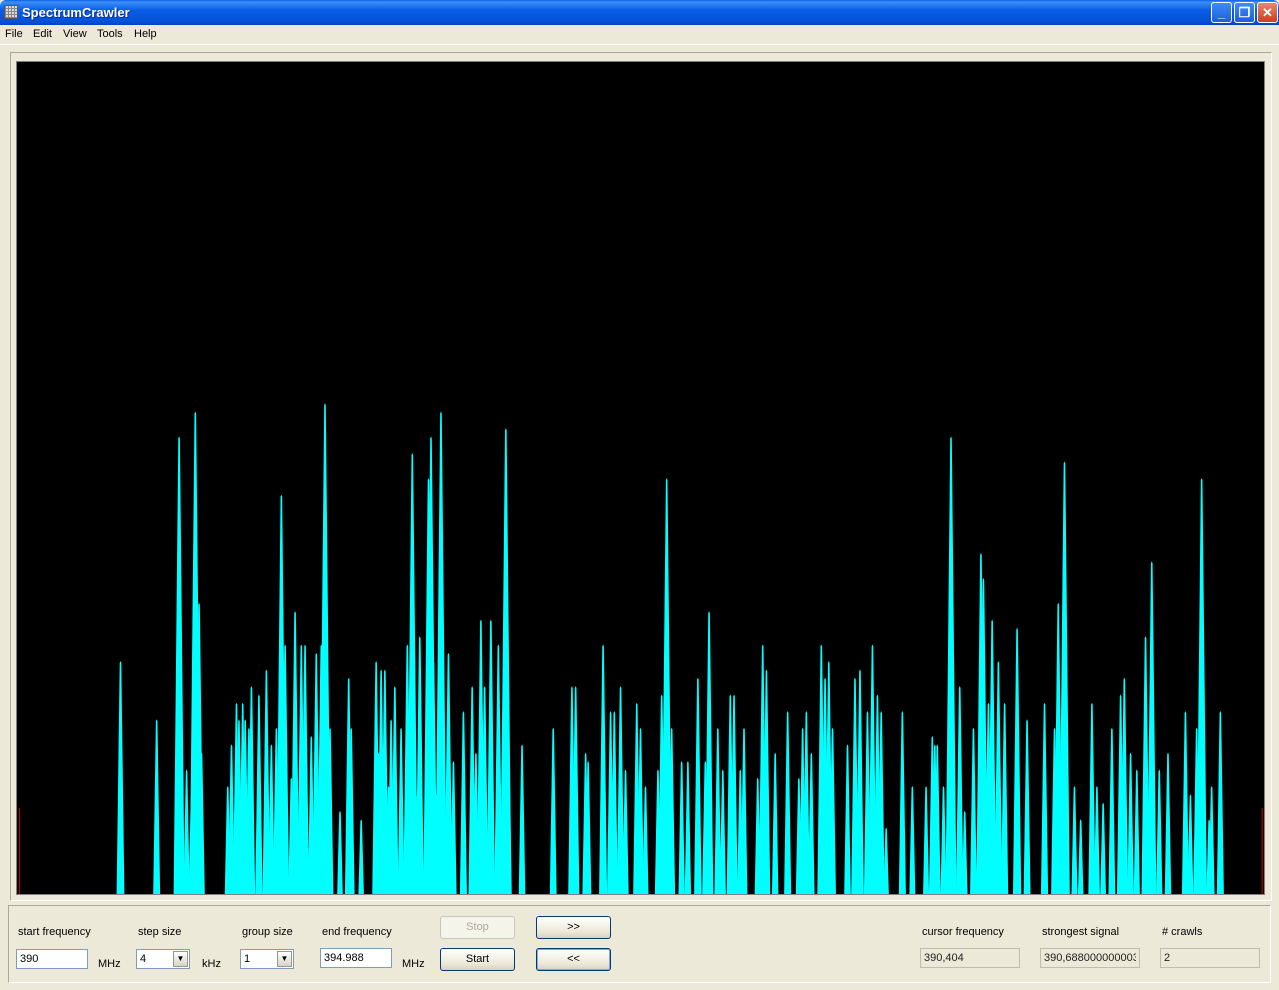 This screenshot has width=1279, height=990. I want to click on start-frequency-label: start frequency, so click(54, 932).